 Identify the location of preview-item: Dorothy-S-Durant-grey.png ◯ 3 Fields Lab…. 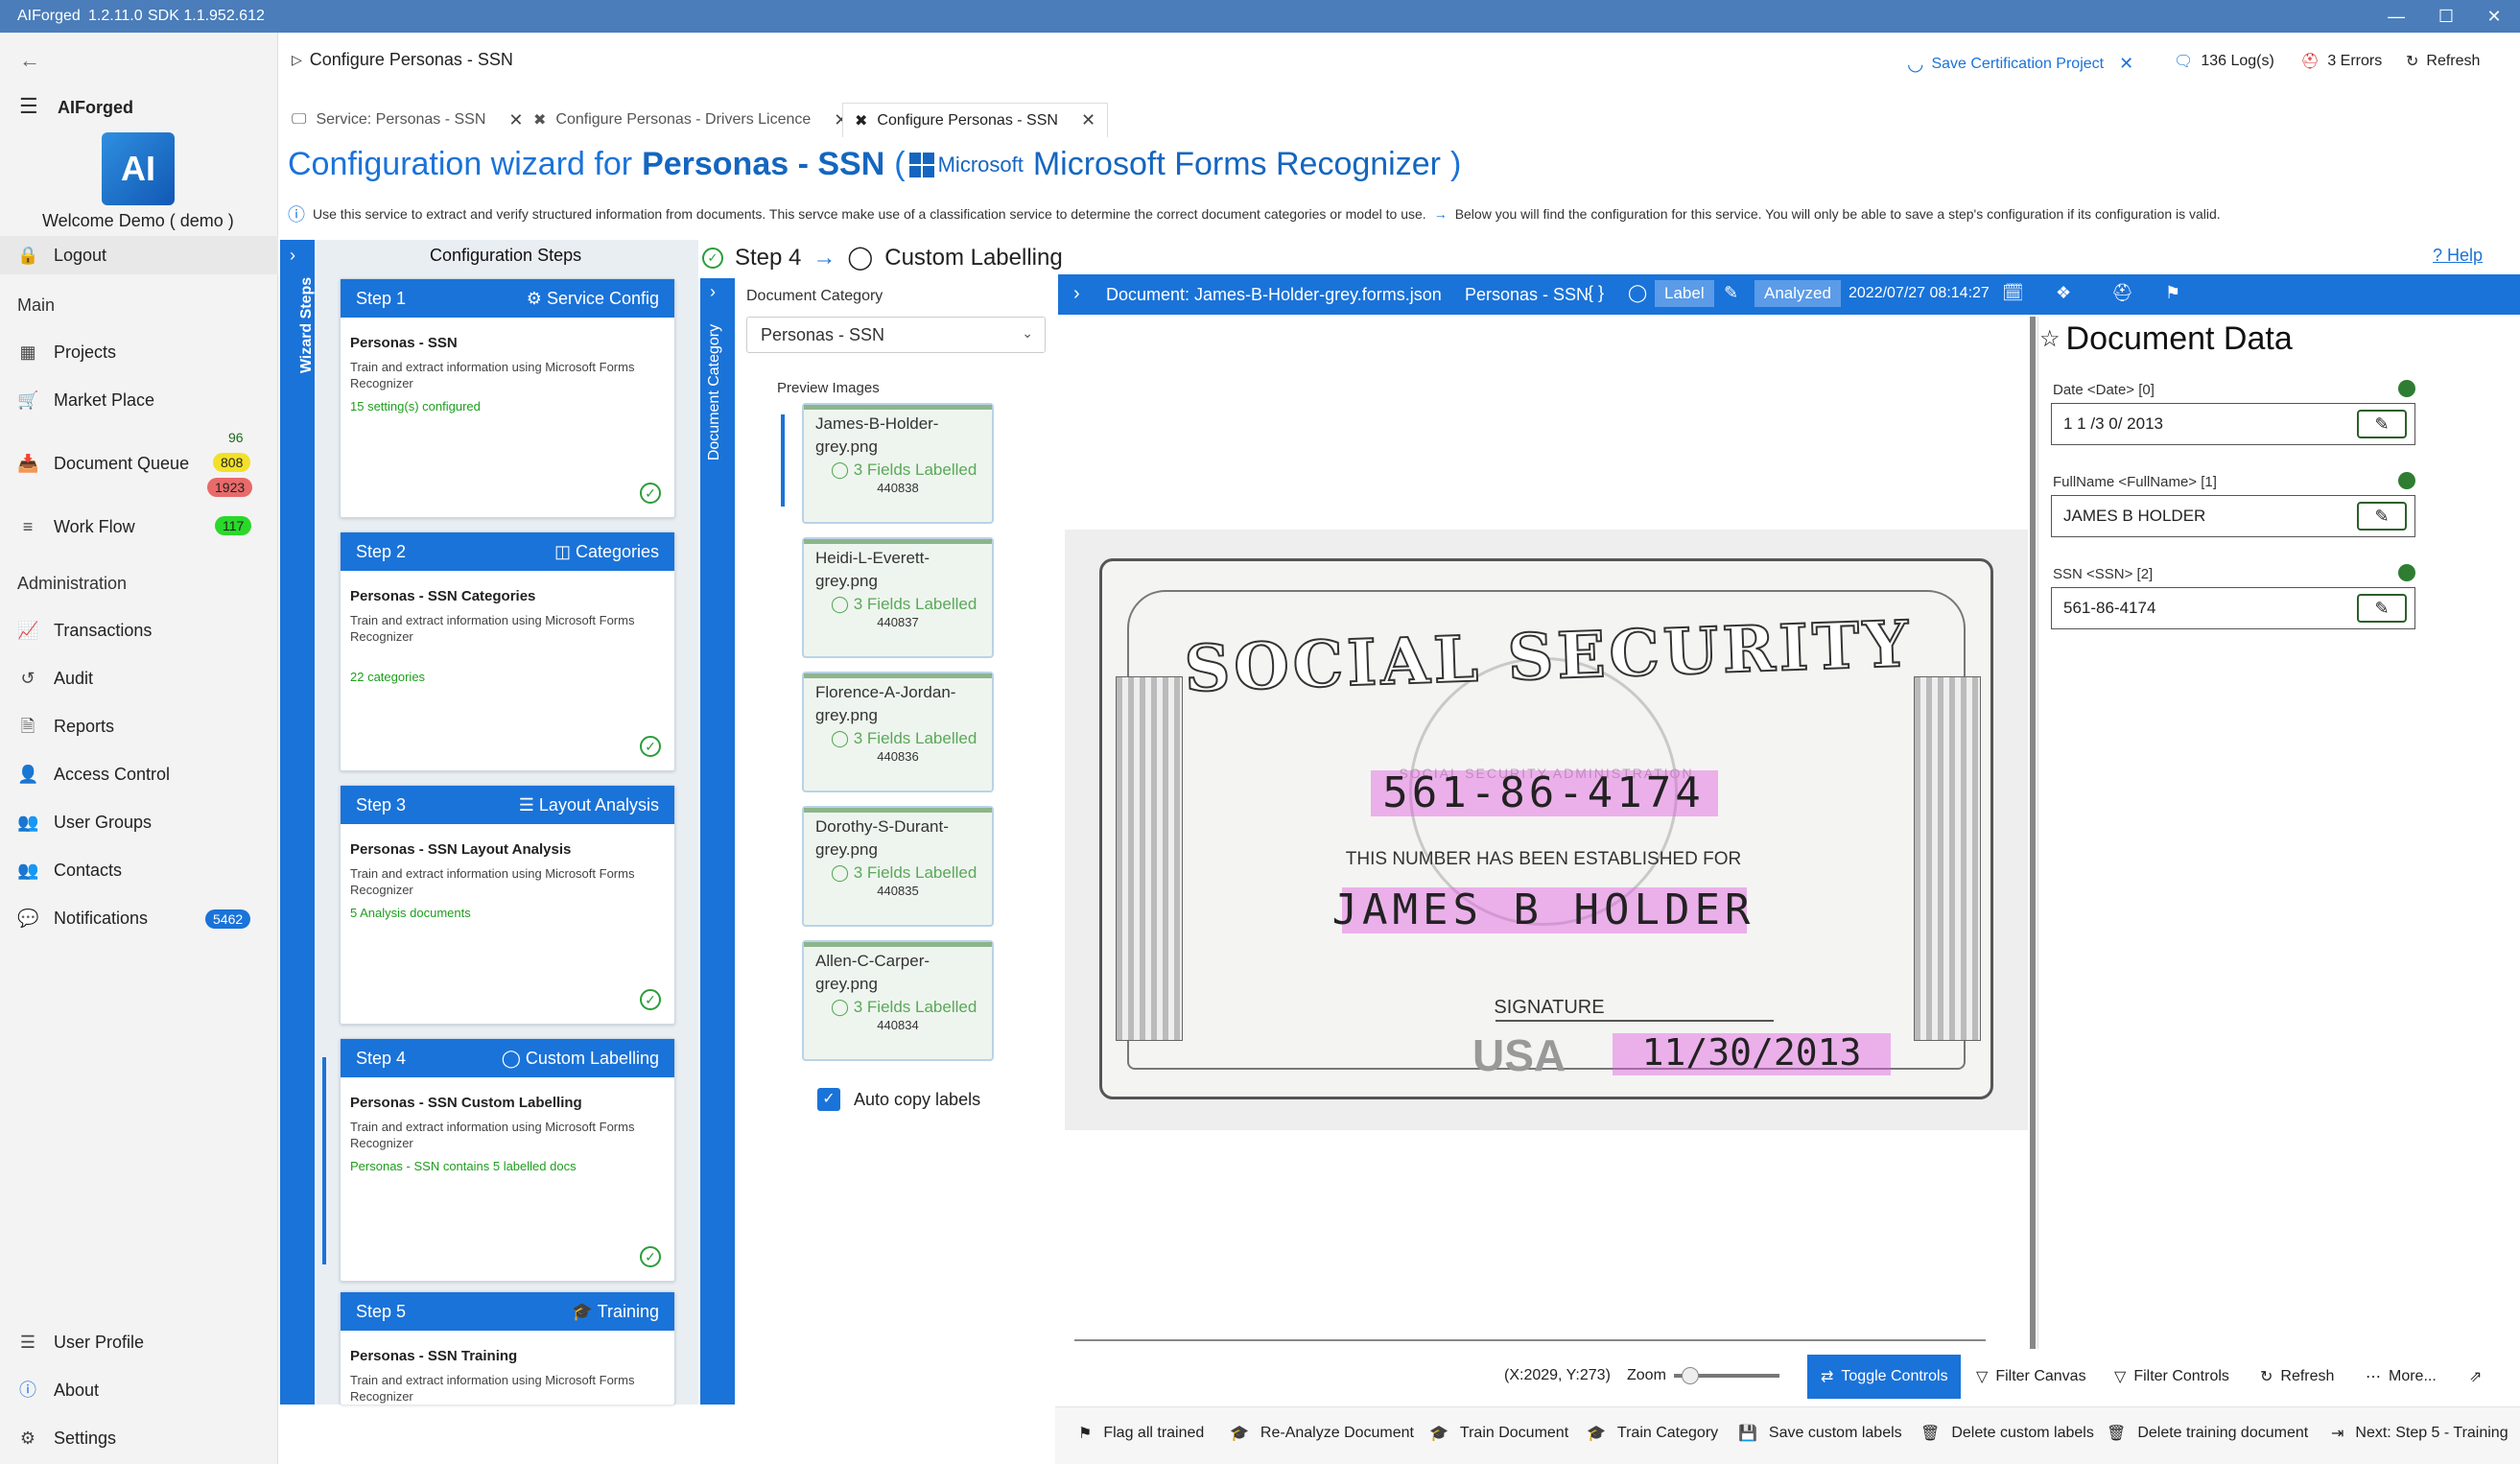
(898, 866).